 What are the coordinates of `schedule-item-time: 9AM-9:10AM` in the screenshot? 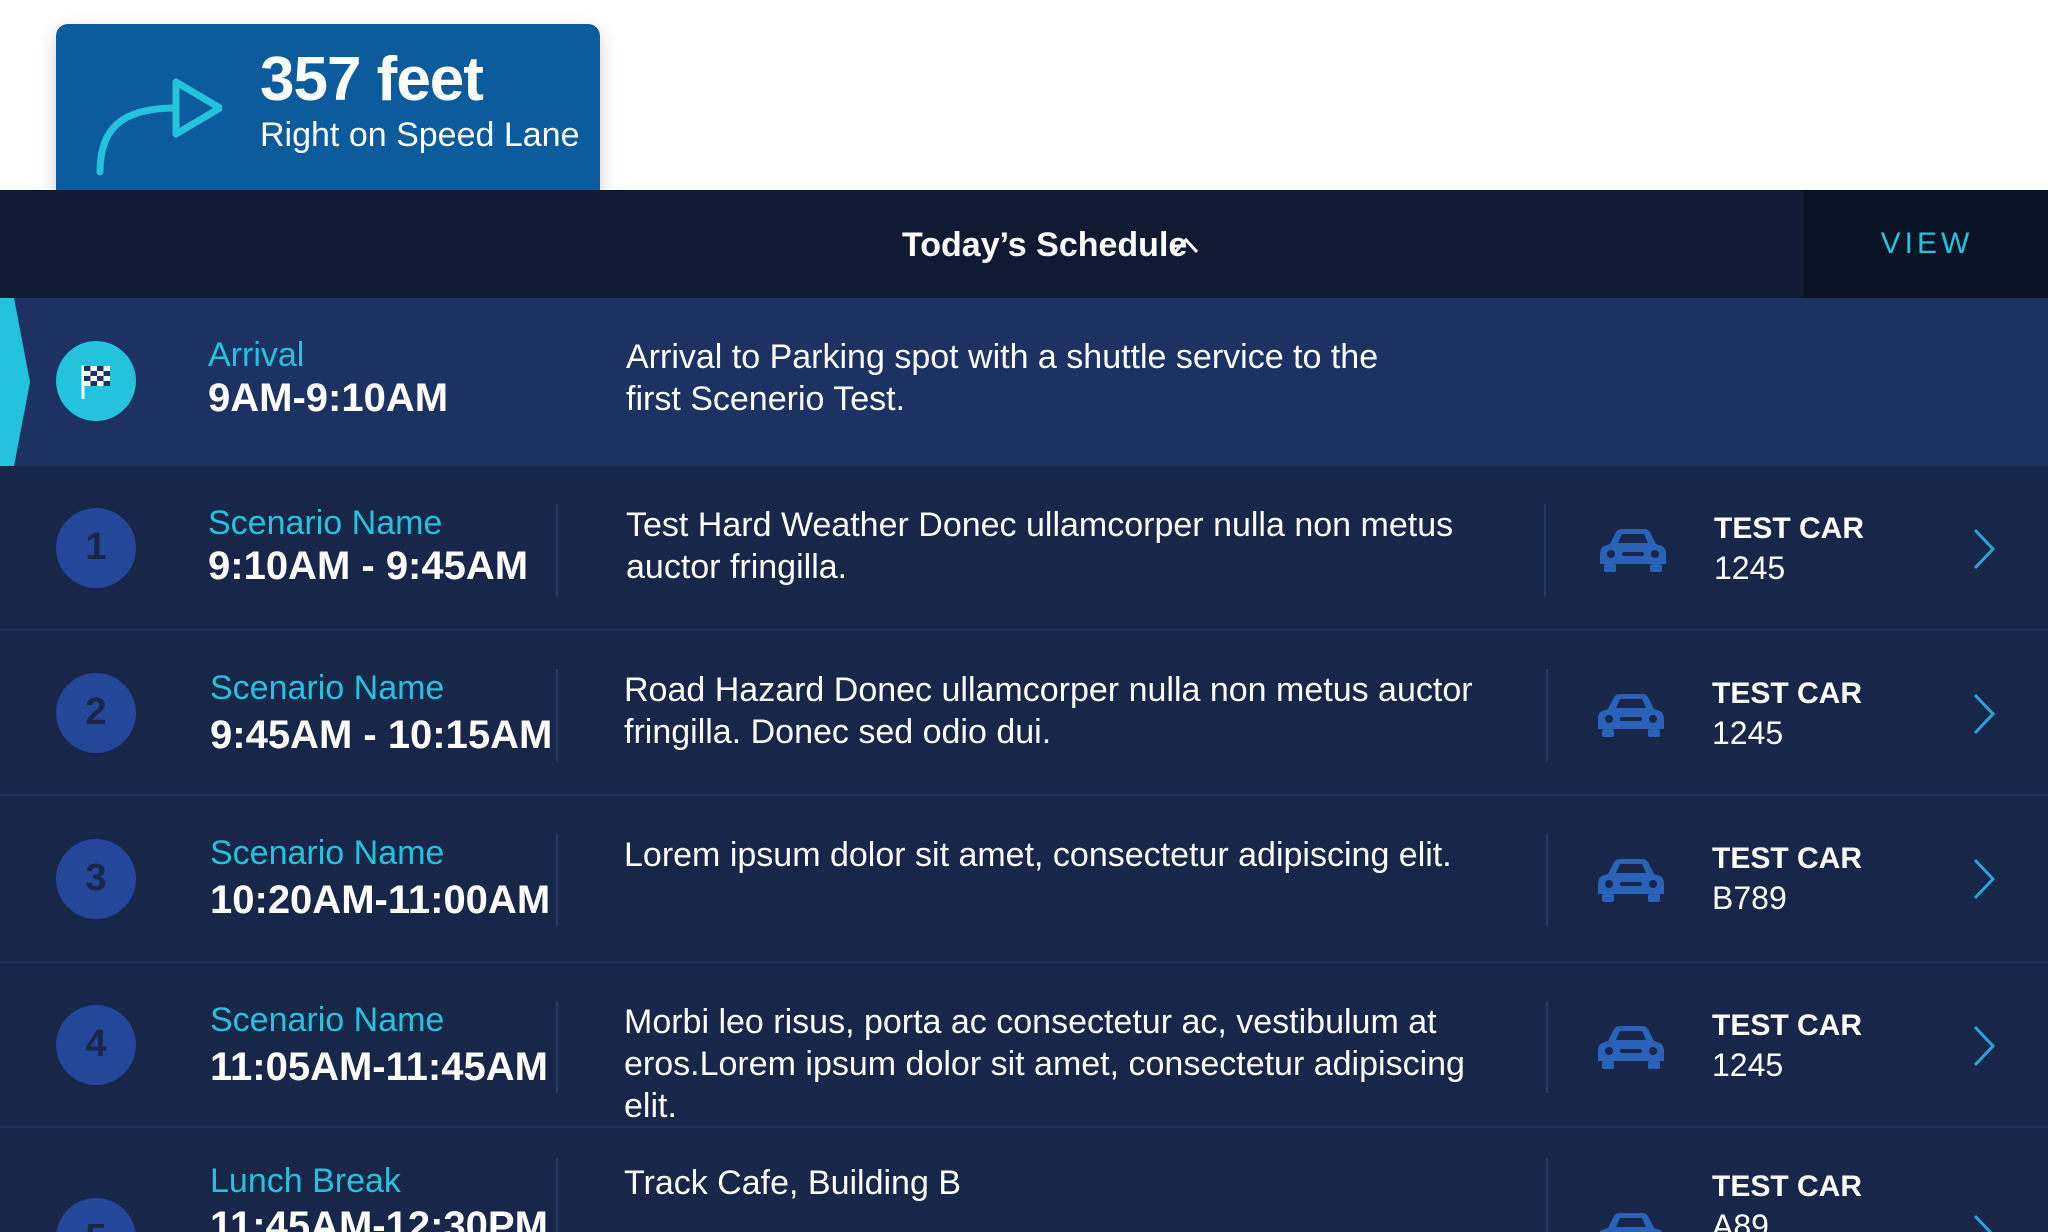 It's located at (328, 398).